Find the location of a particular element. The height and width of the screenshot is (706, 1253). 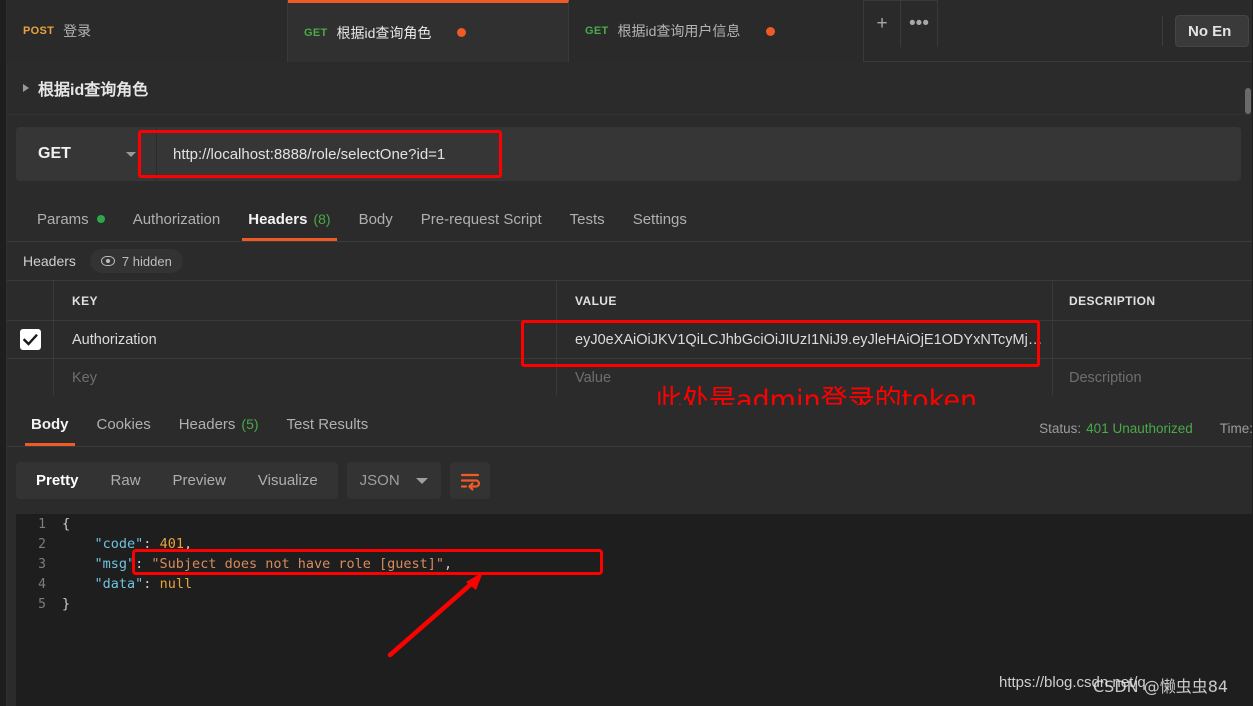

http-method-selector: GET is located at coordinates (86, 154).